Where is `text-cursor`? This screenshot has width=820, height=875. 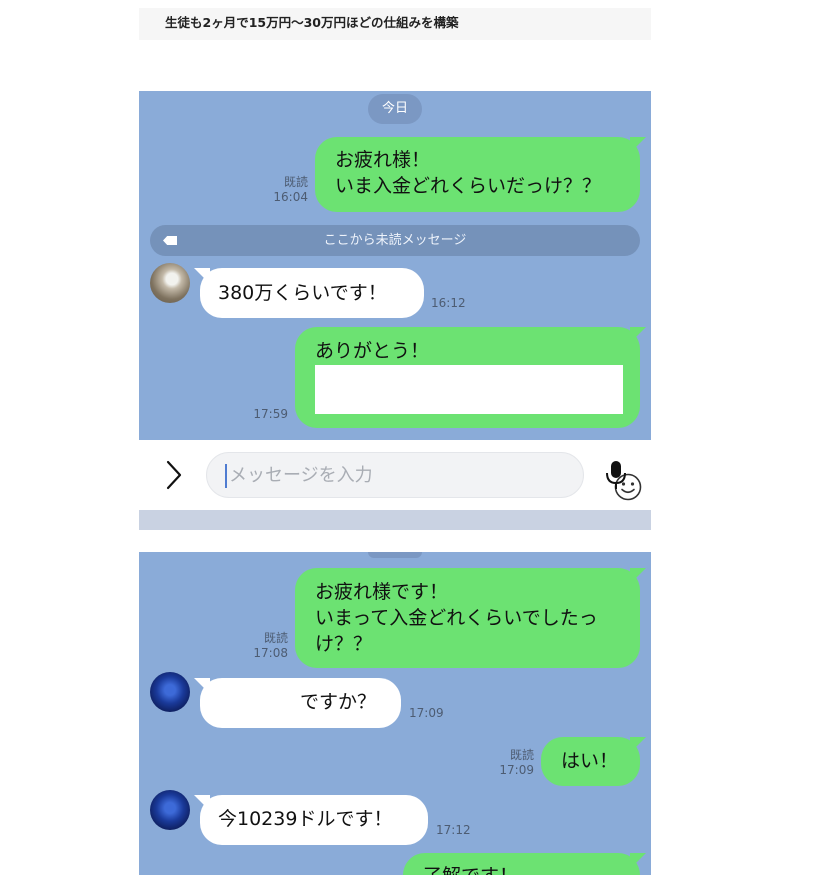
text-cursor is located at coordinates (226, 476).